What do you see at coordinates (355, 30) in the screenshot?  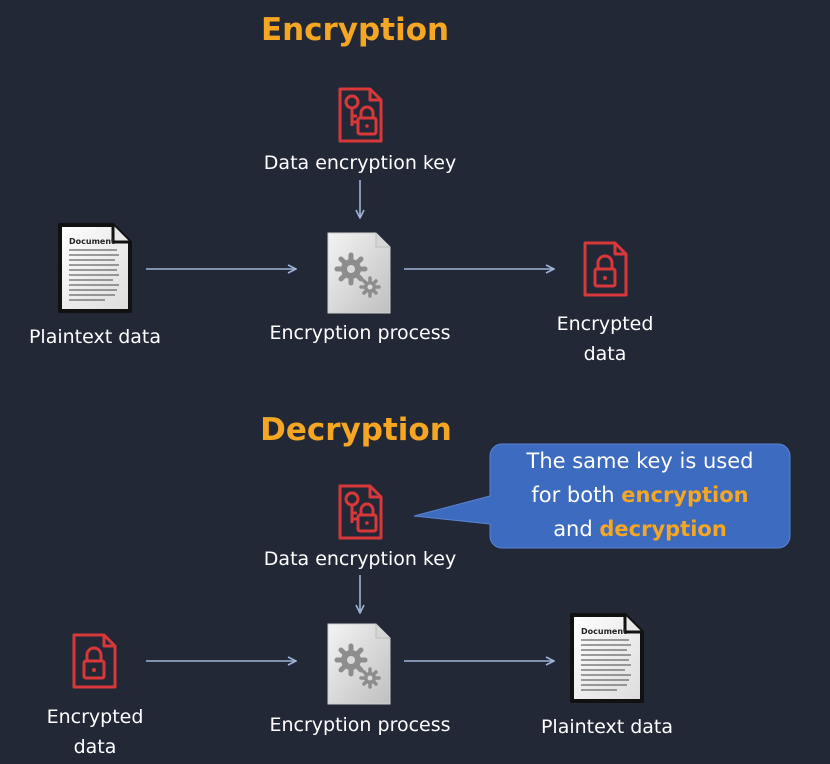 I see `encryption-title: Encryption` at bounding box center [355, 30].